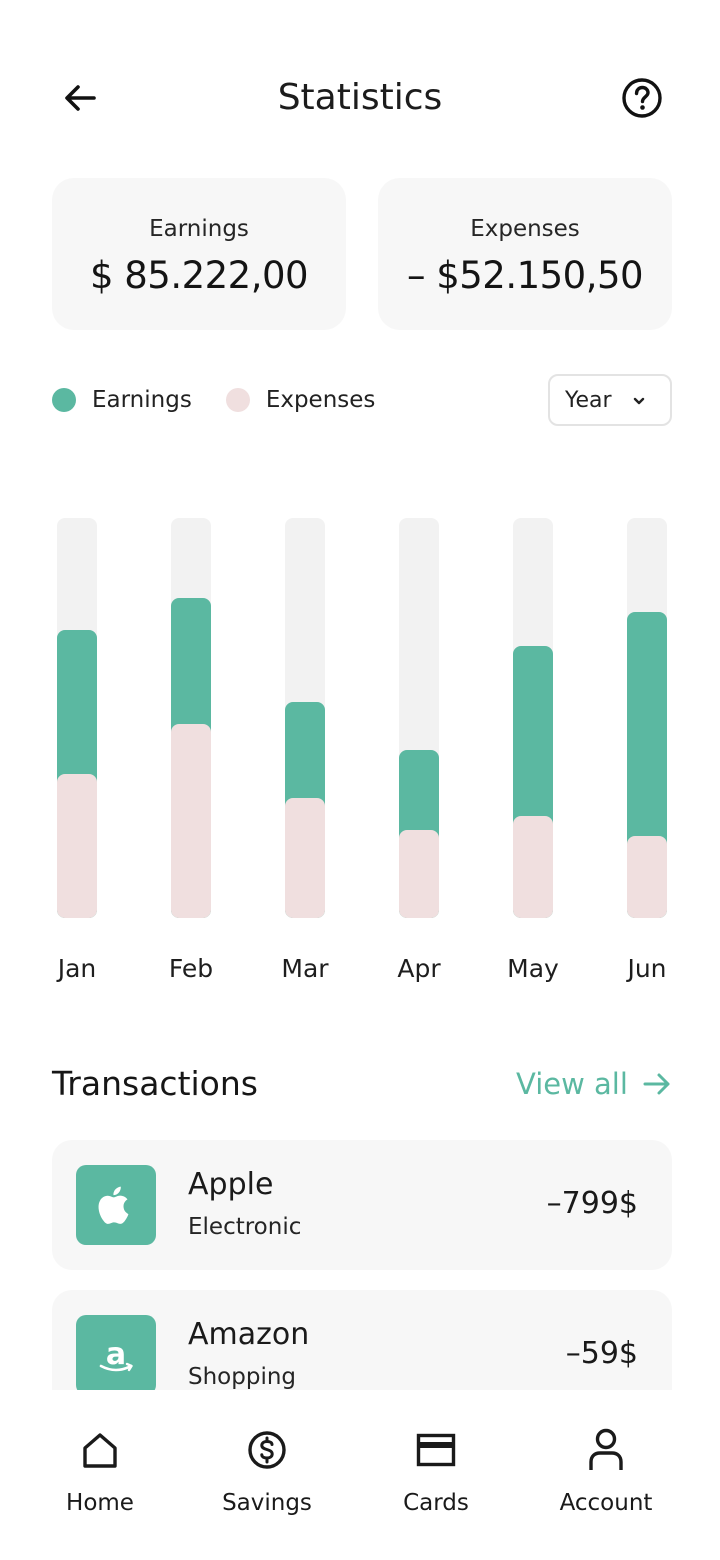  Describe the element at coordinates (533, 867) in the screenshot. I see `bar-expenses-may` at that location.